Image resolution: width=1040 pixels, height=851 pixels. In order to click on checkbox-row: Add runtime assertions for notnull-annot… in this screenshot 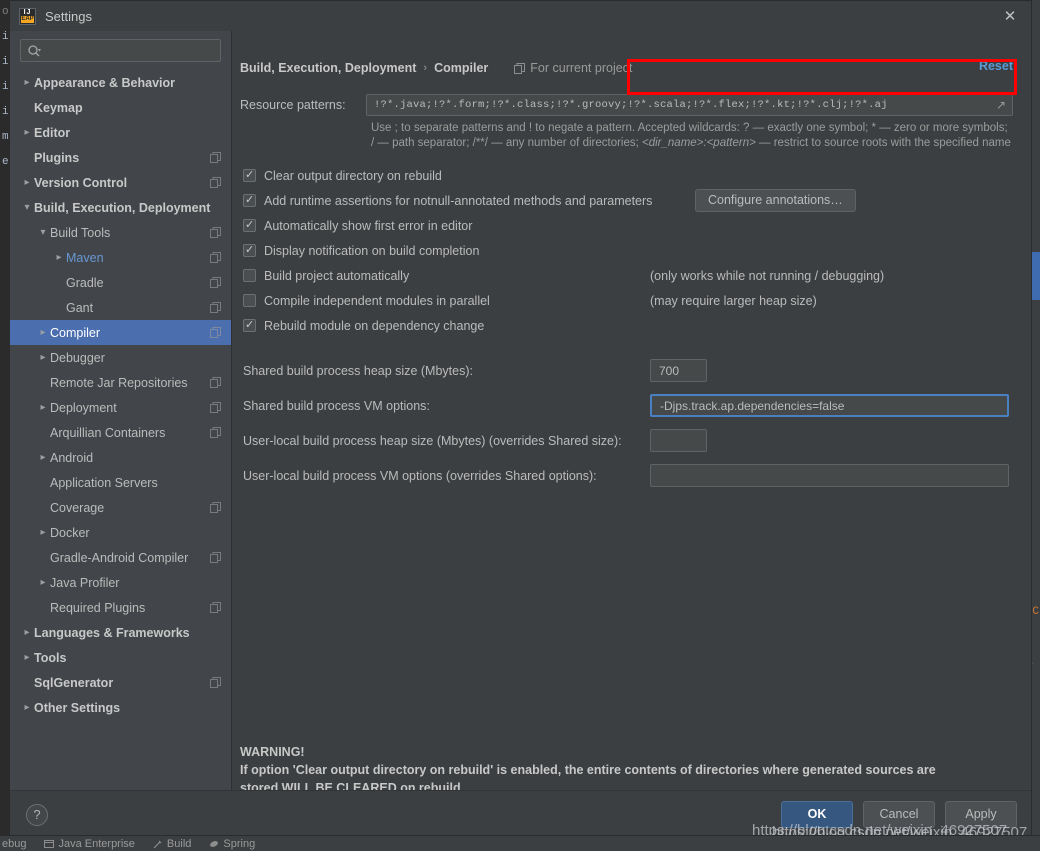, I will do `click(626, 200)`.